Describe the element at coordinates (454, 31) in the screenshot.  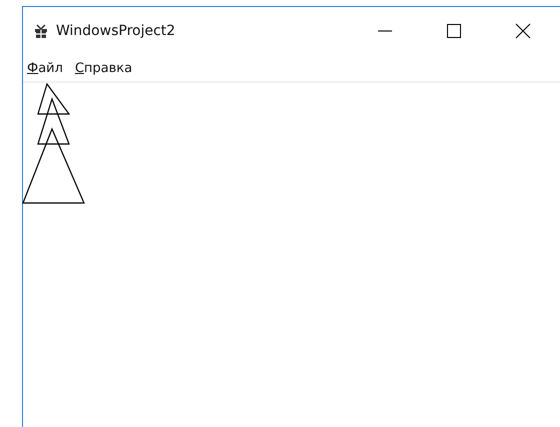
I see `maximize-icon` at that location.